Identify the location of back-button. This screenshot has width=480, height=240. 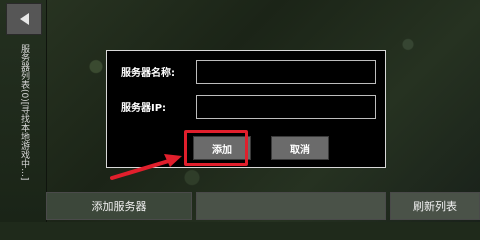
(24, 19).